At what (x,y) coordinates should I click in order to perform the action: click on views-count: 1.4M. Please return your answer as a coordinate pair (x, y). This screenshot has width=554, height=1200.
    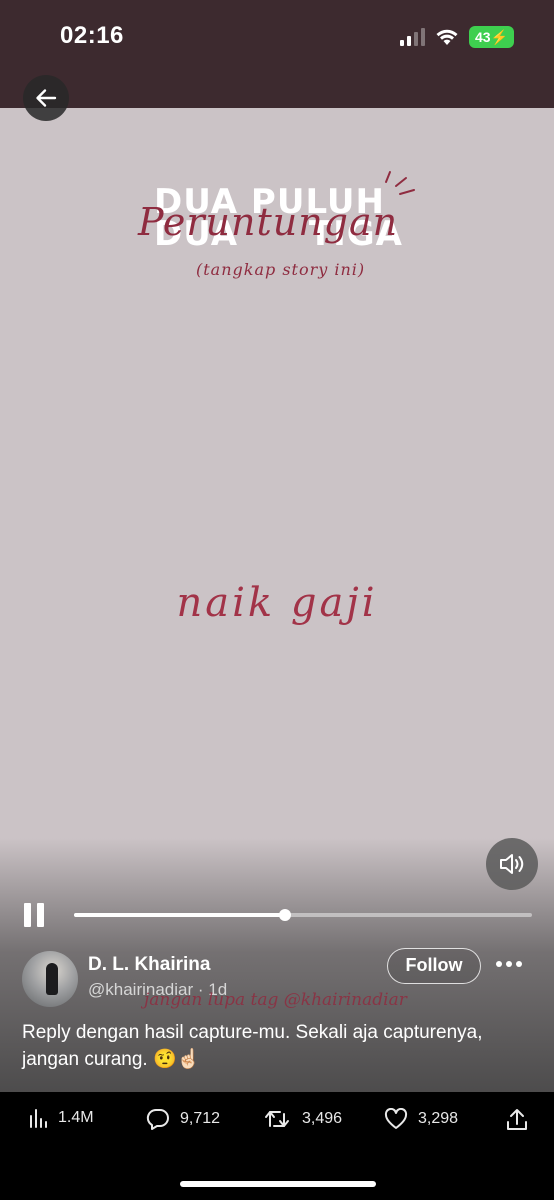
    Looking at the image, I should click on (76, 1117).